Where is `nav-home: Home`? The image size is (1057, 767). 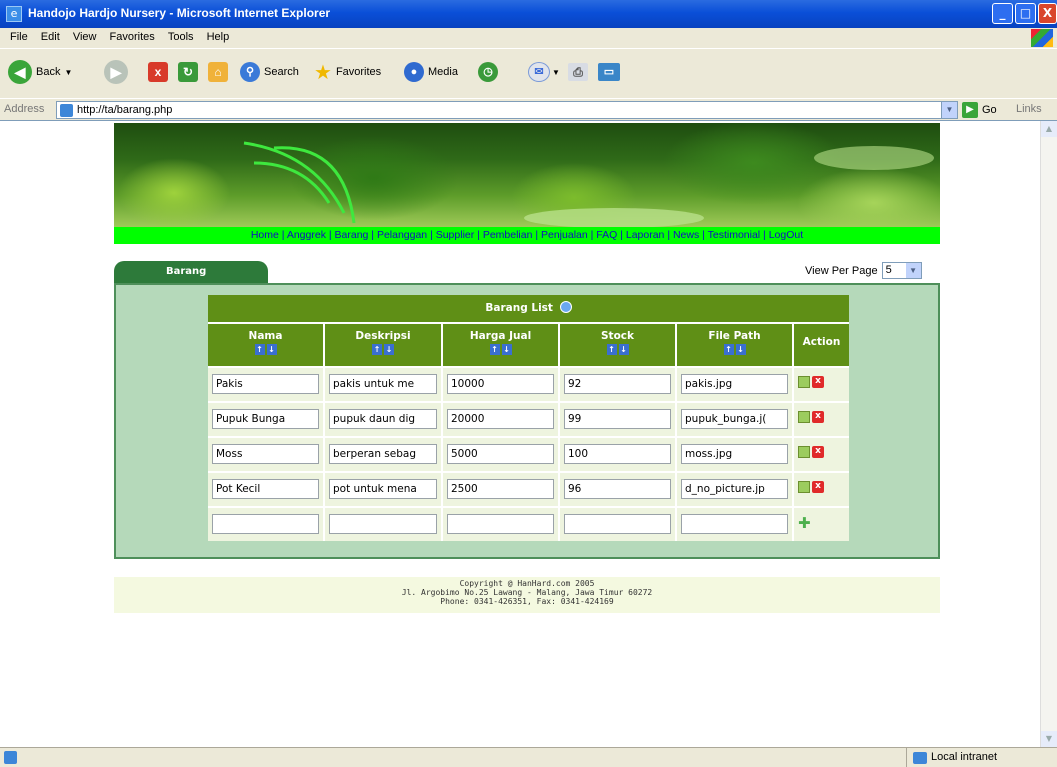 nav-home: Home is located at coordinates (265, 235).